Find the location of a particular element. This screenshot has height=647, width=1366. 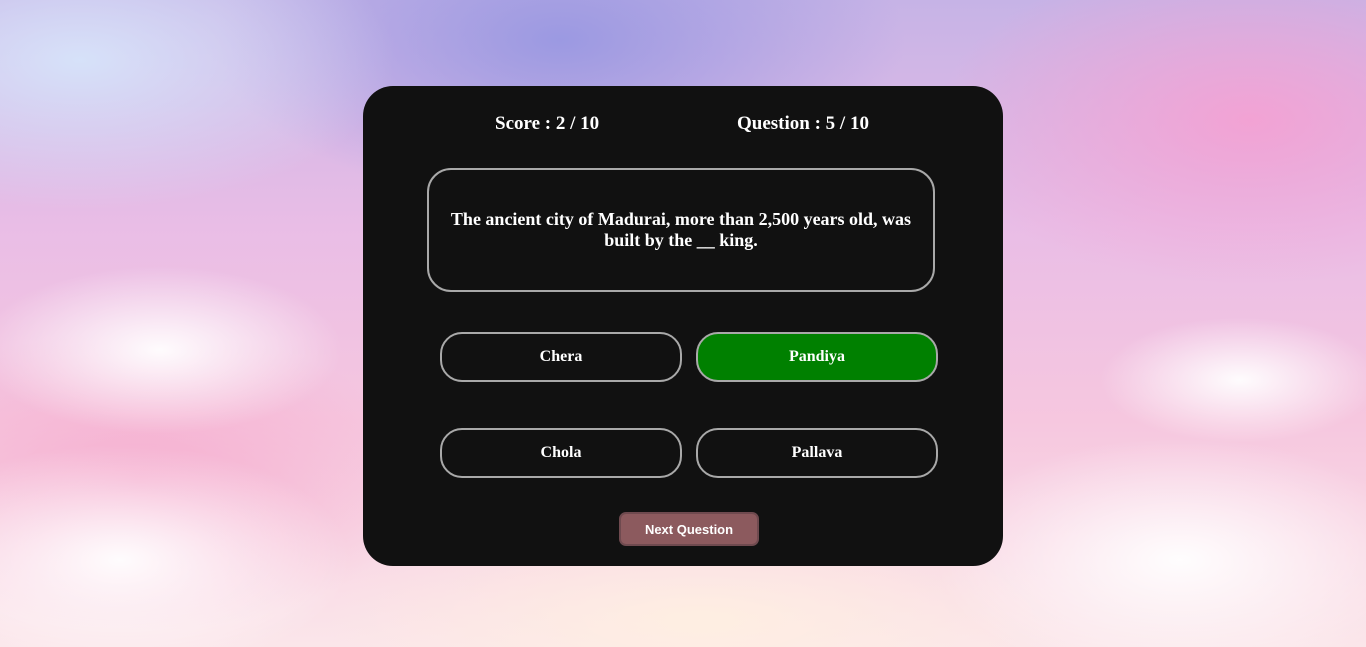

option-button-pallava: Pallava is located at coordinates (817, 453).